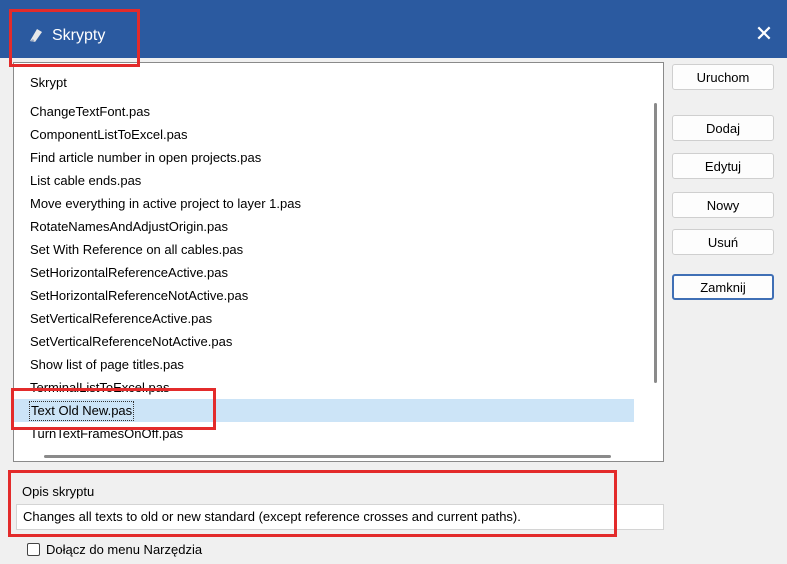 This screenshot has height=564, width=787. What do you see at coordinates (324, 341) in the screenshot?
I see `list-item: SetVerticalReferenceNotActive.pas` at bounding box center [324, 341].